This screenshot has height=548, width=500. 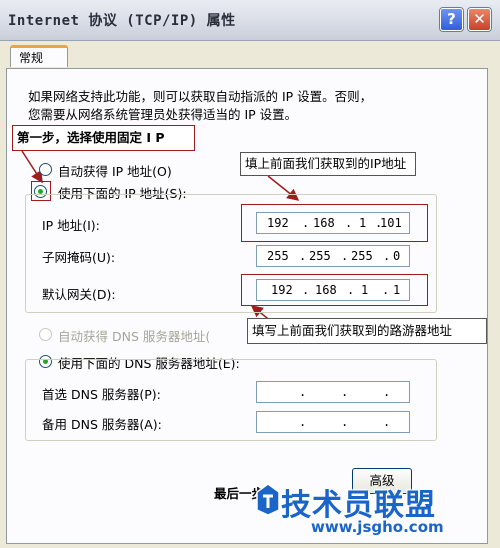 What do you see at coordinates (103, 138) in the screenshot?
I see `annotation-step-one: 第一步，选择使用固定 I P` at bounding box center [103, 138].